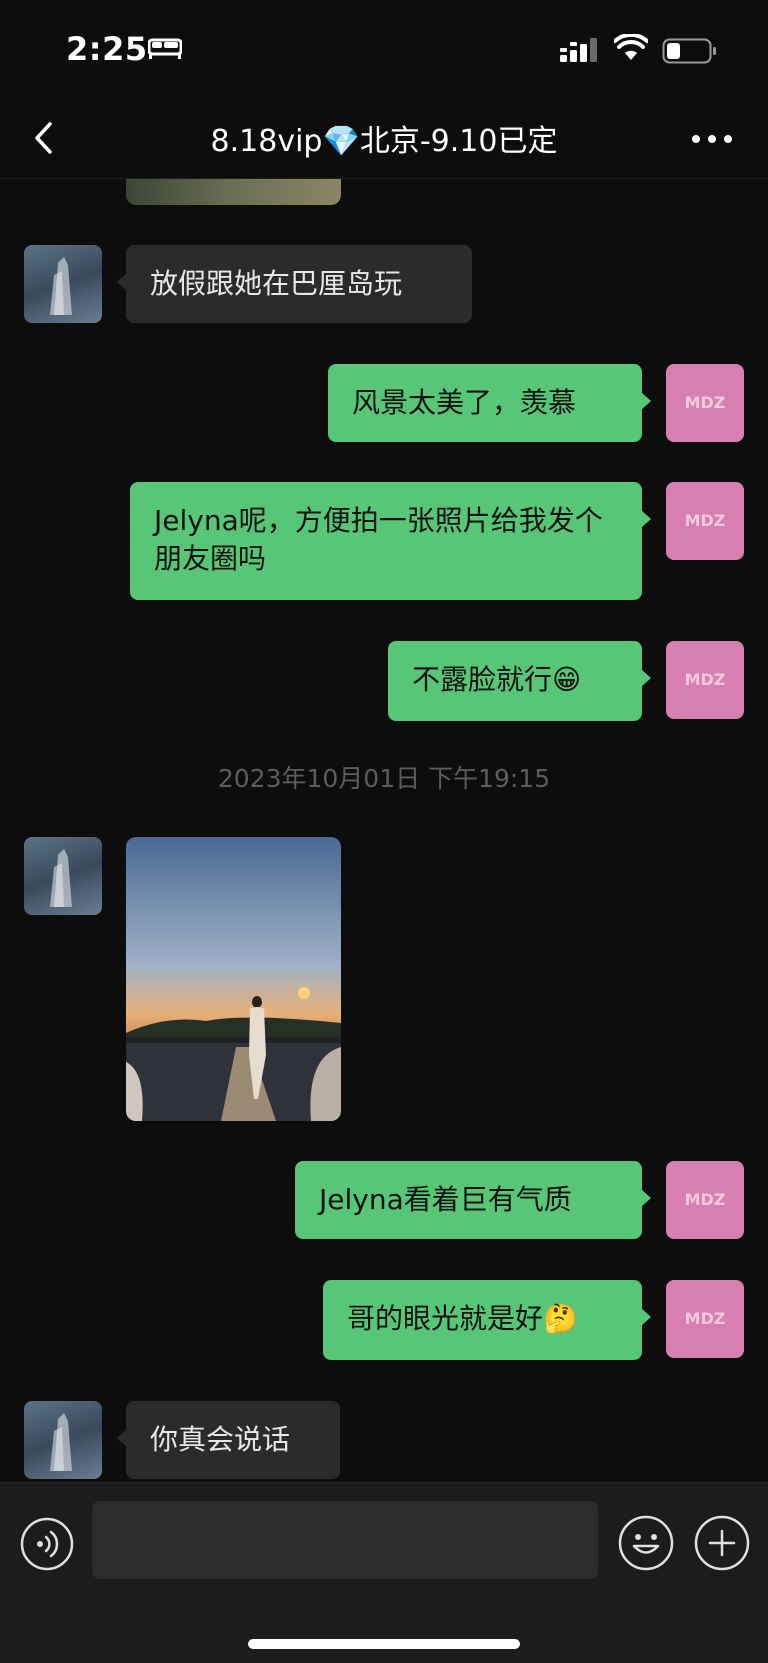 The width and height of the screenshot is (768, 1663). I want to click on add-attachment-icon, so click(722, 1543).